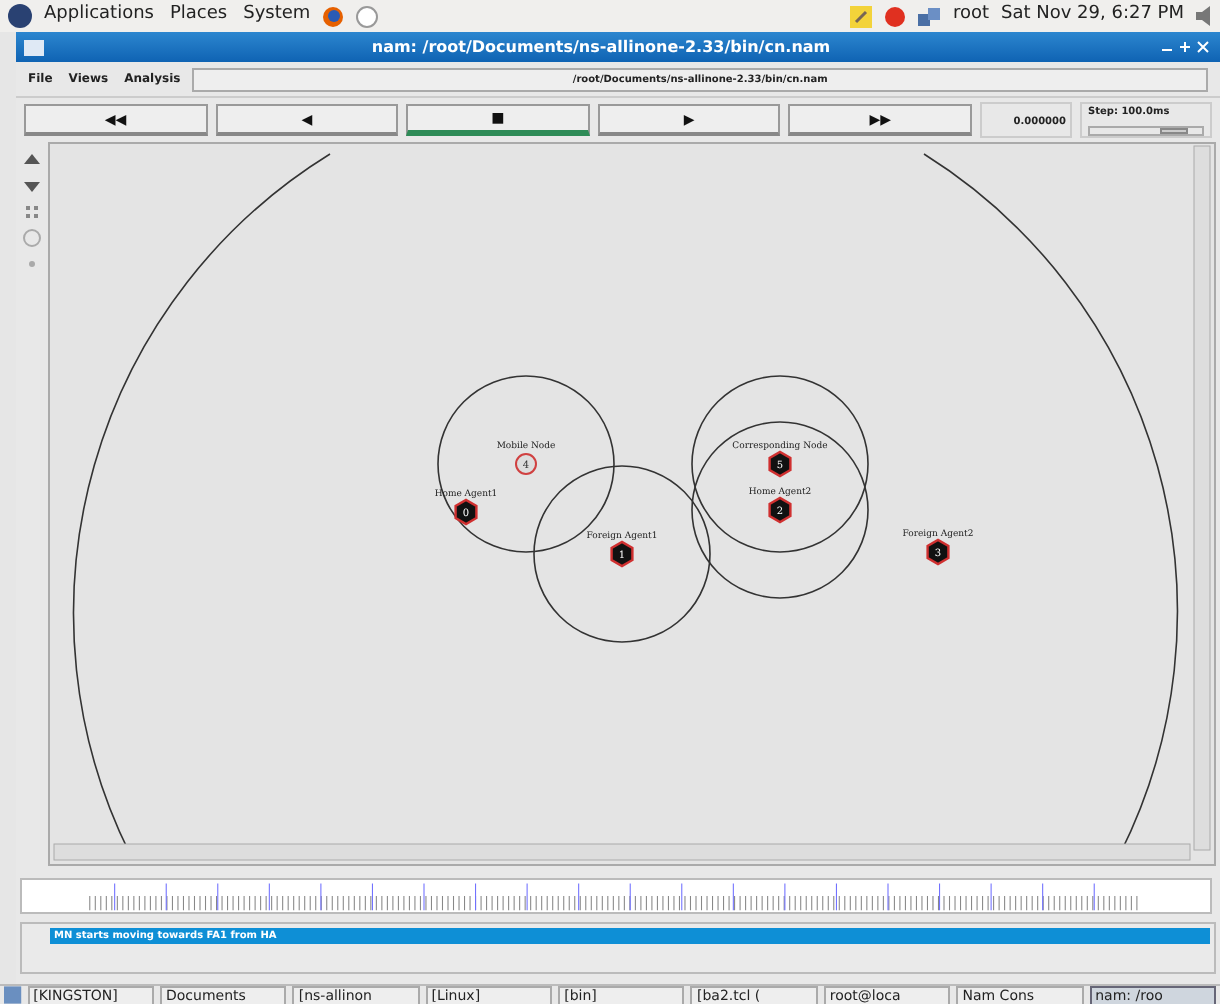  What do you see at coordinates (333, 16) in the screenshot?
I see `browser-icon` at bounding box center [333, 16].